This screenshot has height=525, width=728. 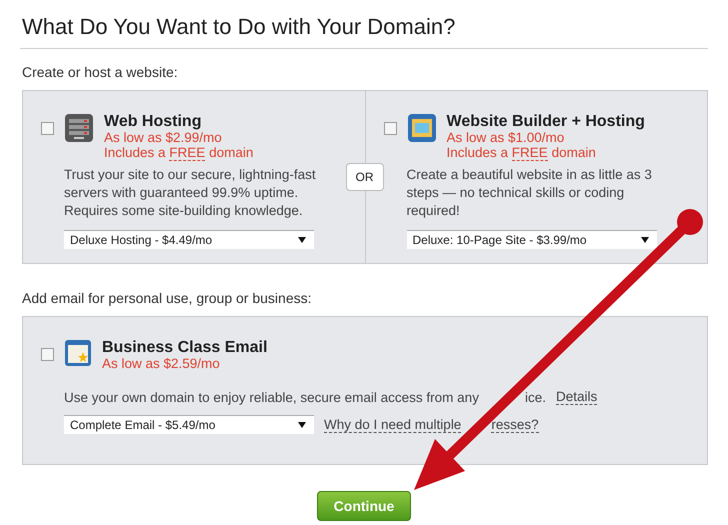 I want to click on plan-dropdown: Deluxe Hosting - $4.49/mo, so click(x=189, y=239).